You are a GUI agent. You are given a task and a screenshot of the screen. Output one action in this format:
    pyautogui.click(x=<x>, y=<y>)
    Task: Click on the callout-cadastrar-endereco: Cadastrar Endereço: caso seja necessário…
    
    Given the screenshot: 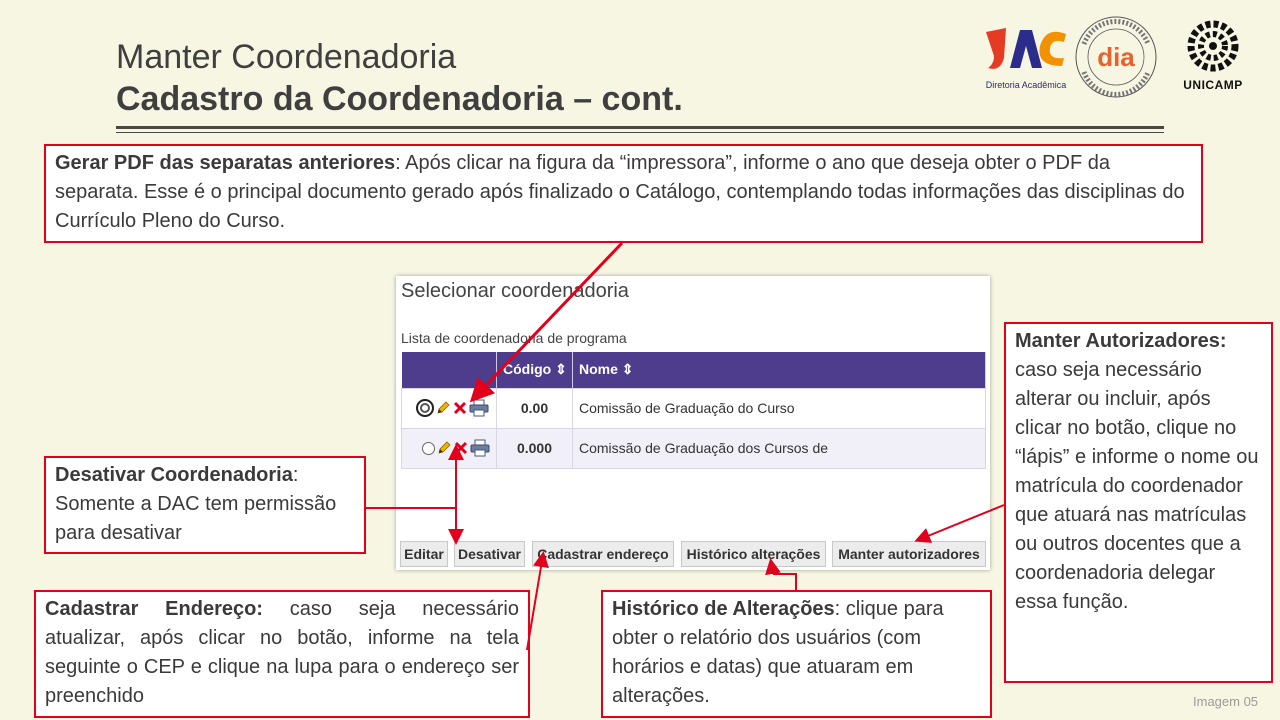 What is the action you would take?
    pyautogui.click(x=282, y=654)
    